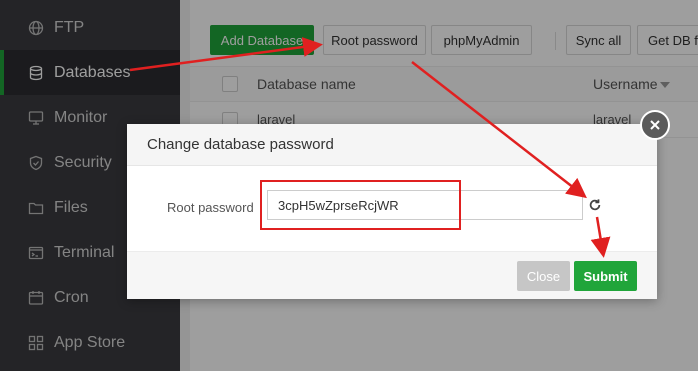 The width and height of the screenshot is (698, 371). I want to click on submit-button: Submit, so click(605, 276).